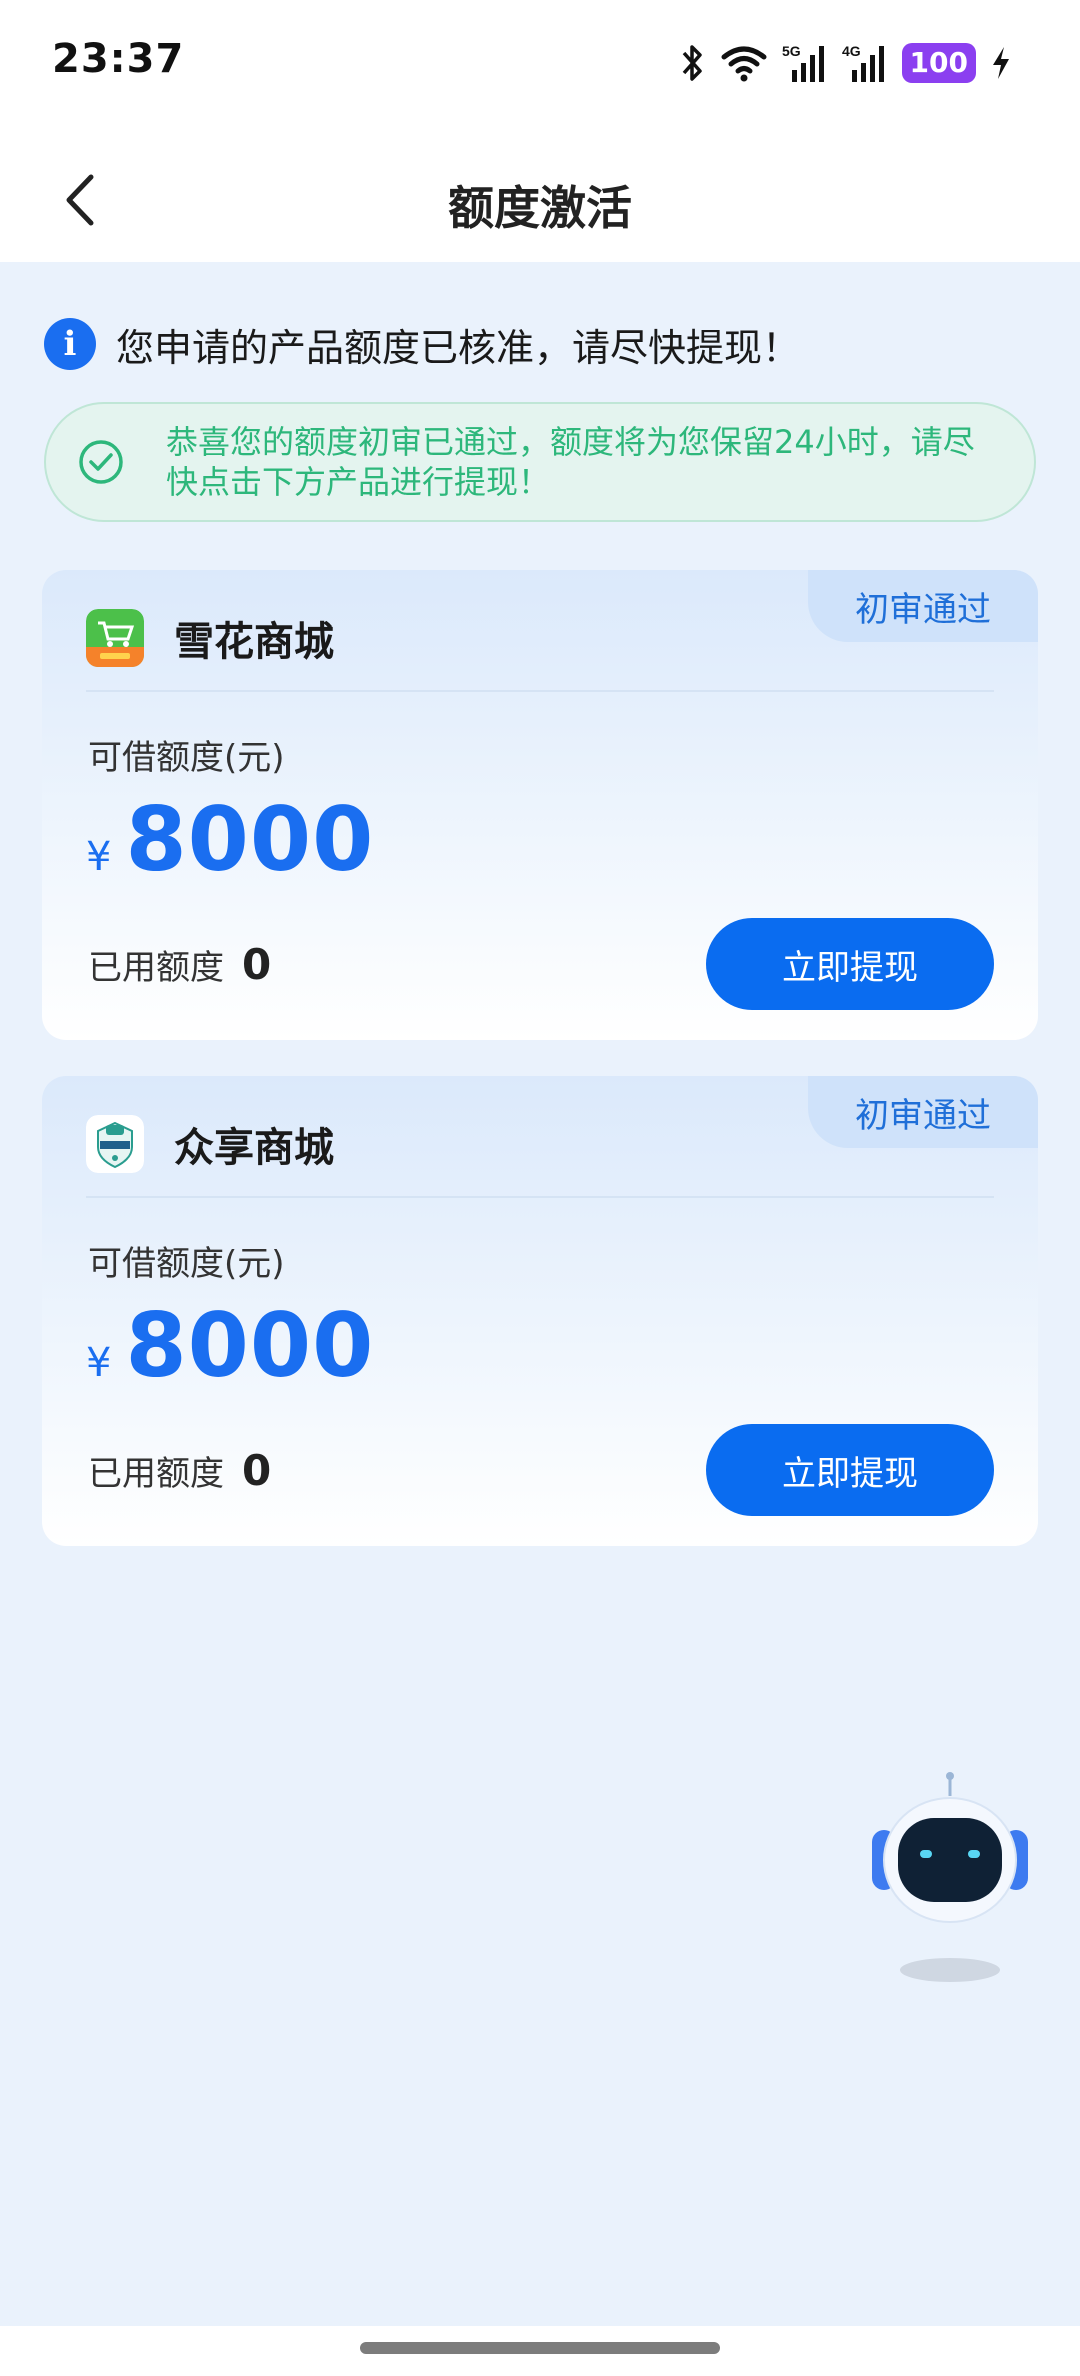 The image size is (1080, 2376). What do you see at coordinates (540, 208) in the screenshot?
I see `page-title: 额度激活` at bounding box center [540, 208].